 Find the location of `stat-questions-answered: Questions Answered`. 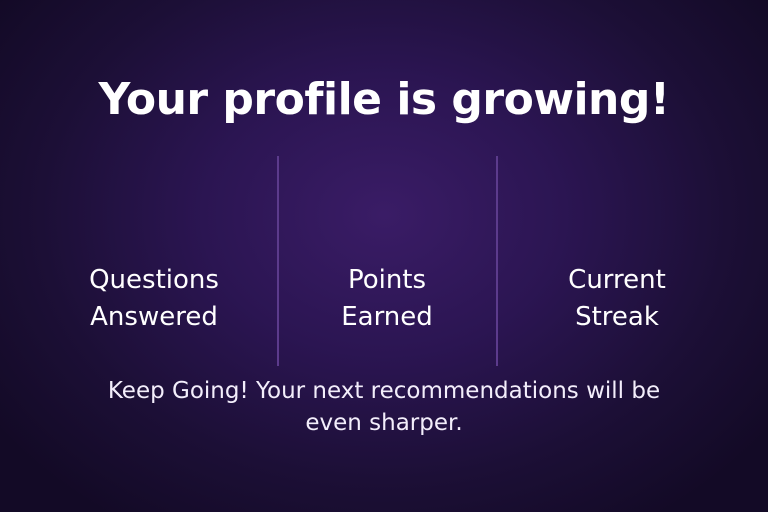

stat-questions-answered: Questions Answered is located at coordinates (154, 299).